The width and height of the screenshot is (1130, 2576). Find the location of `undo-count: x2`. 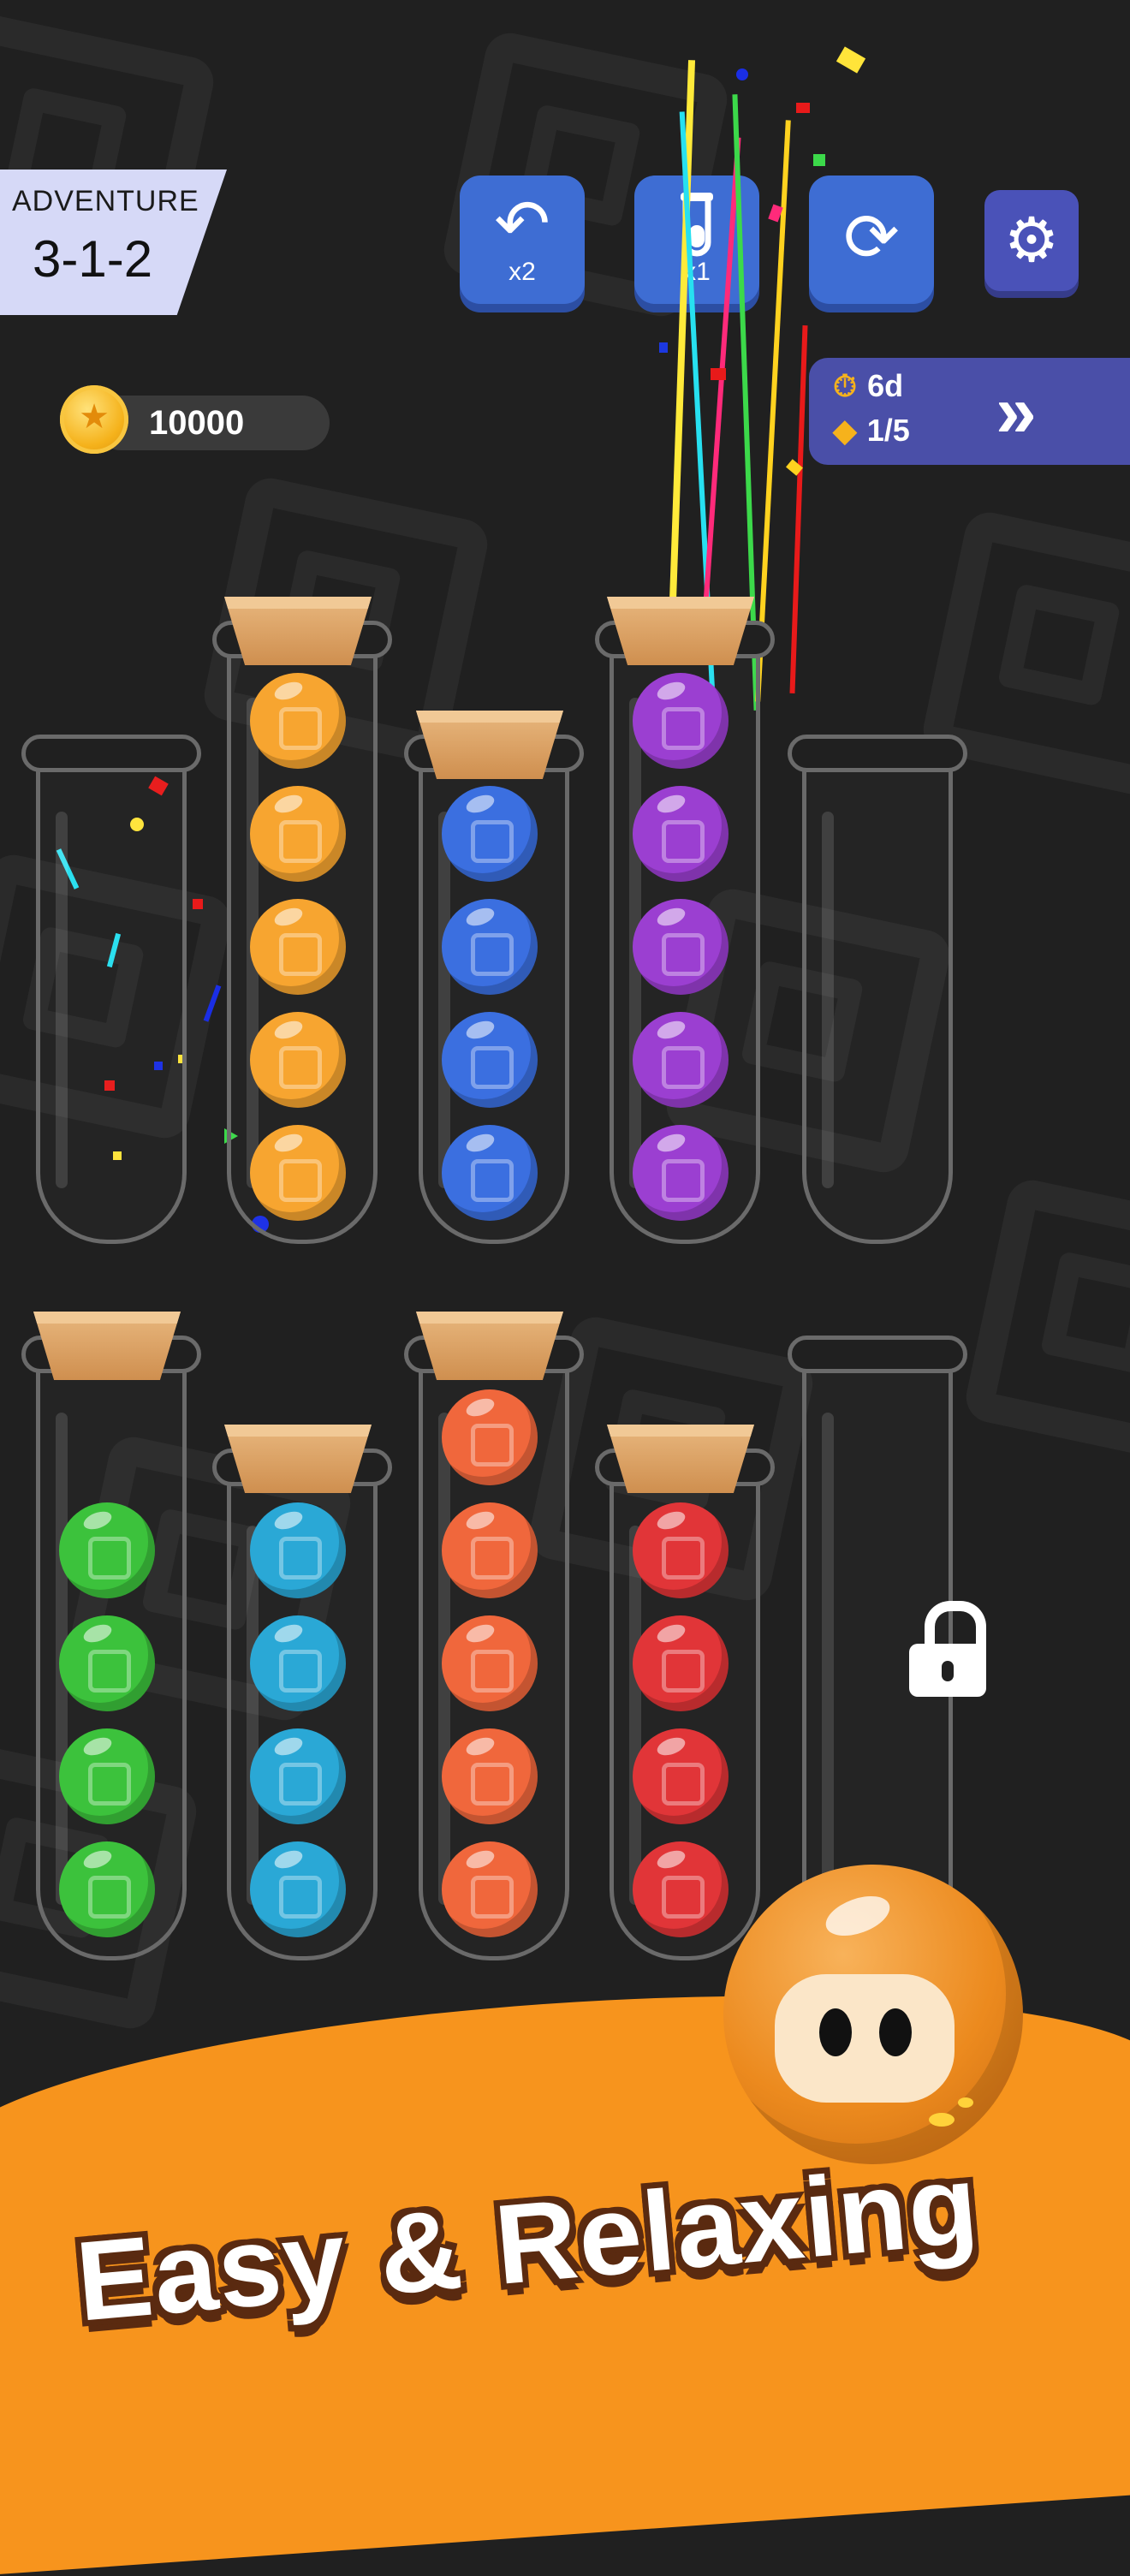

undo-count: x2 is located at coordinates (522, 272).